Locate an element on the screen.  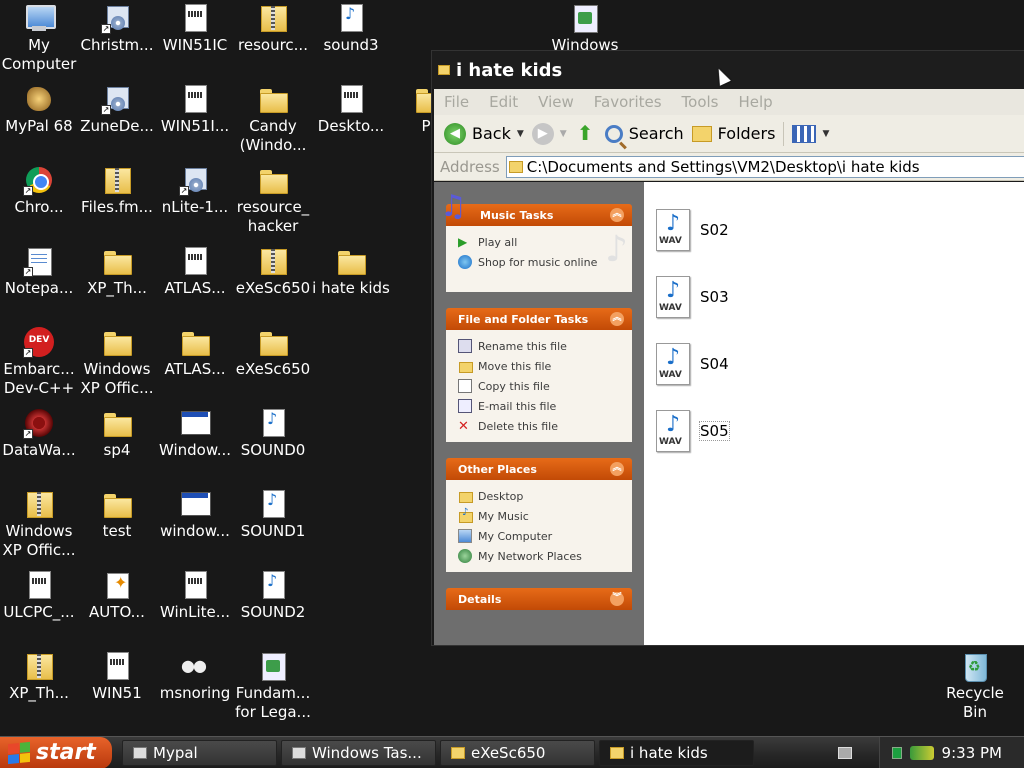
toolbar: ◀ Back ▼ ▶ ▼ Search Folders ▼ is located at coordinates (729, 134).